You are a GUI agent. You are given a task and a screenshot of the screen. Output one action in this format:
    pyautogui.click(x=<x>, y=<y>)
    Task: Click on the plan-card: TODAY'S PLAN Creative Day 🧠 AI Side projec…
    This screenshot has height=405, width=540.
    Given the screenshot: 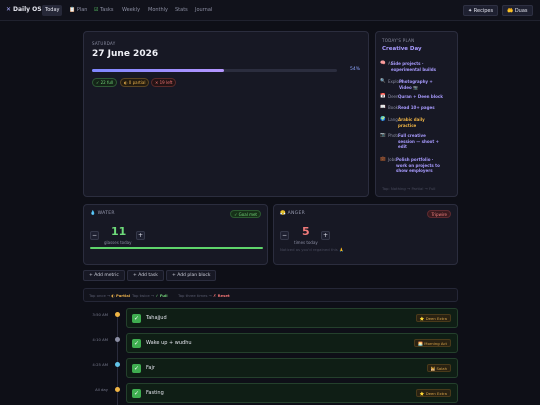 What is the action you would take?
    pyautogui.click(x=416, y=114)
    